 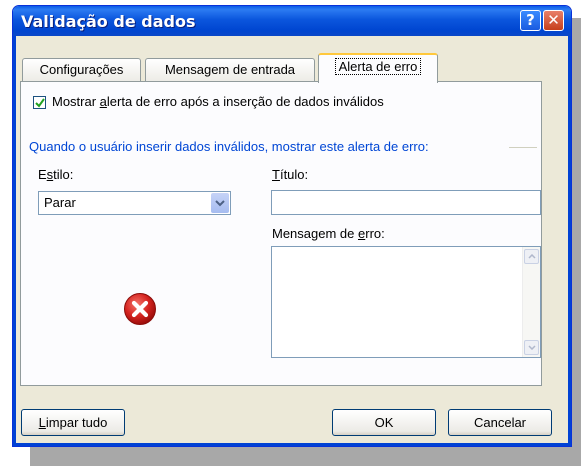 What do you see at coordinates (406, 302) in the screenshot?
I see `error-message-textarea` at bounding box center [406, 302].